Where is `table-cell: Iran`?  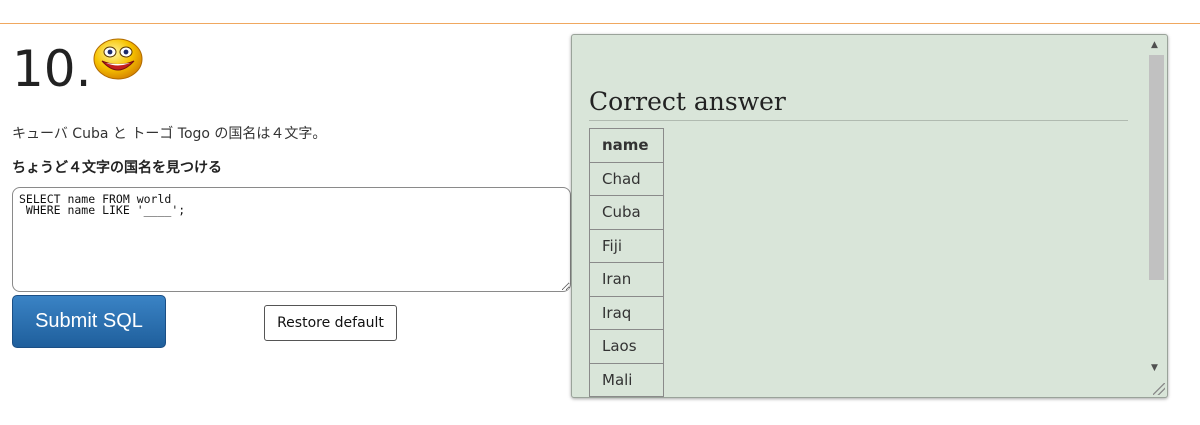
table-cell: Iran is located at coordinates (626, 279).